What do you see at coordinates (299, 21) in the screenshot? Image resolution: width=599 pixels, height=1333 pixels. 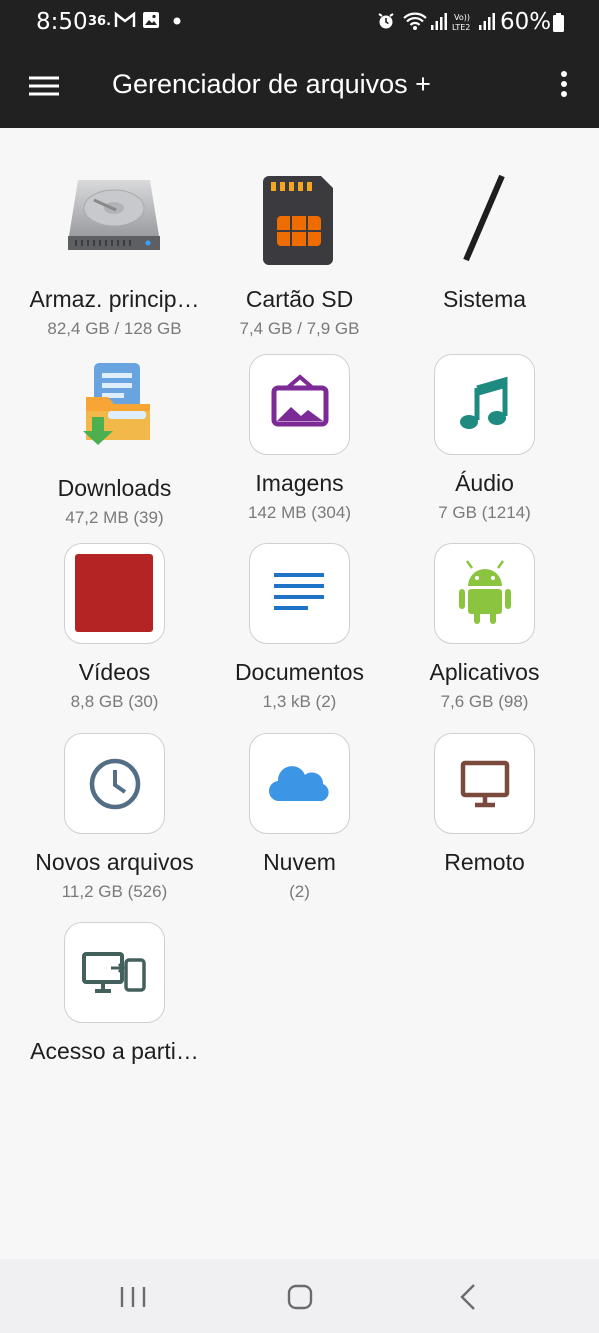 I see `status-bar: 8:50 36. Vo)) LTE2 60%` at bounding box center [299, 21].